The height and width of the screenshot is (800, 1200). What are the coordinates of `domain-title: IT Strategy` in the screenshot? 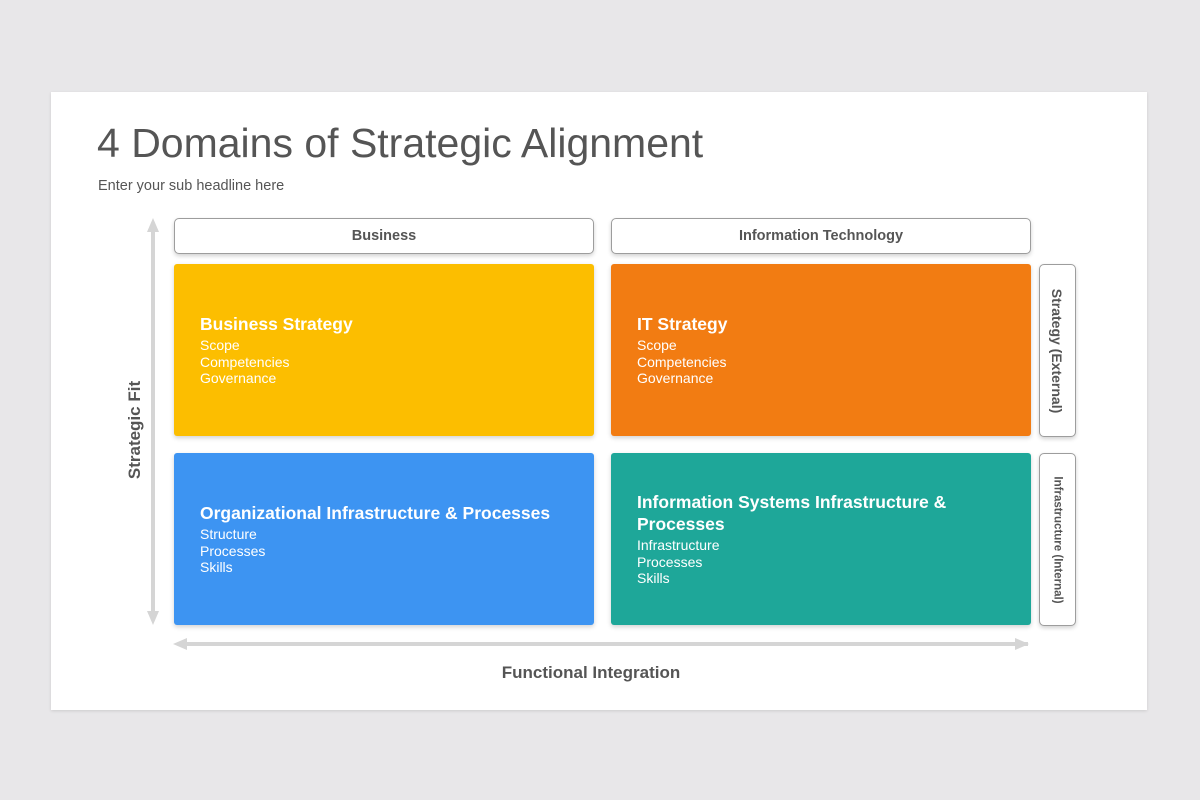 It's located at (682, 324).